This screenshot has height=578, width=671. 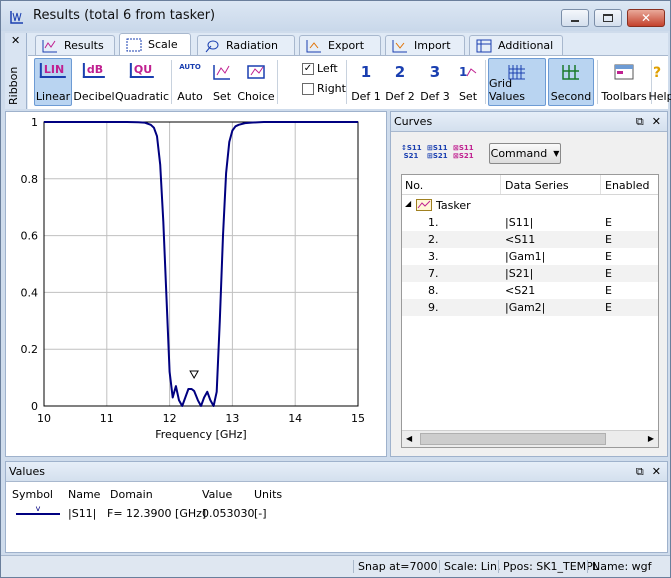 What do you see at coordinates (659, 82) in the screenshot?
I see `help-button: ? Help` at bounding box center [659, 82].